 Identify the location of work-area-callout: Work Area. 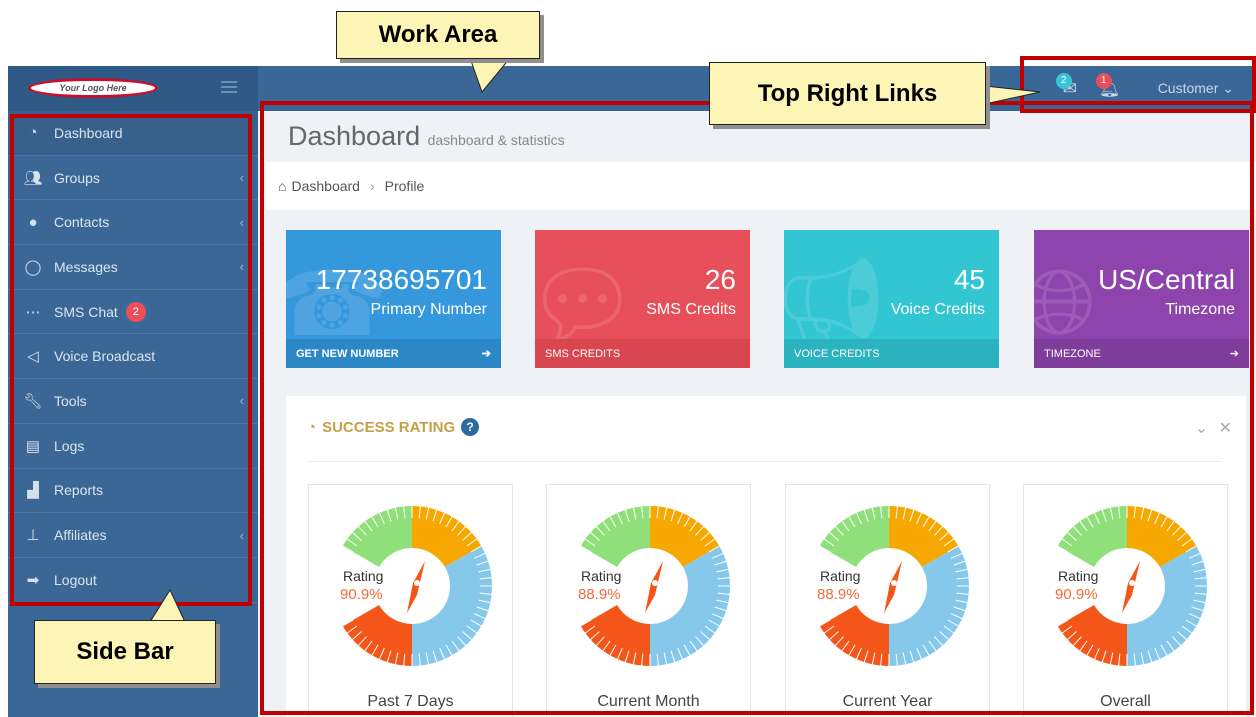
(438, 35).